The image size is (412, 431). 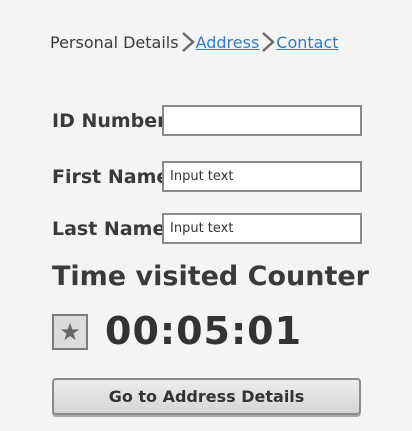 I want to click on first-name-input, so click(x=262, y=176).